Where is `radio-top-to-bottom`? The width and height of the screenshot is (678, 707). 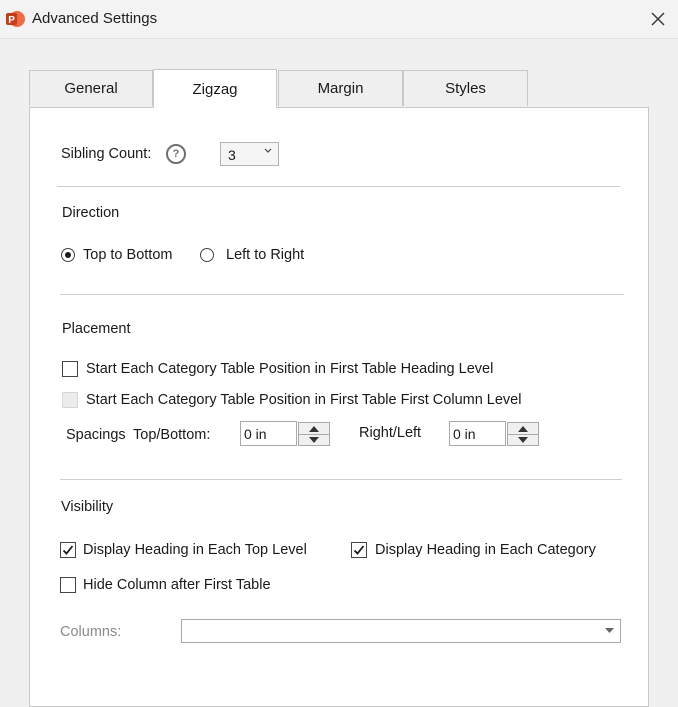
radio-top-to-bottom is located at coordinates (68, 255).